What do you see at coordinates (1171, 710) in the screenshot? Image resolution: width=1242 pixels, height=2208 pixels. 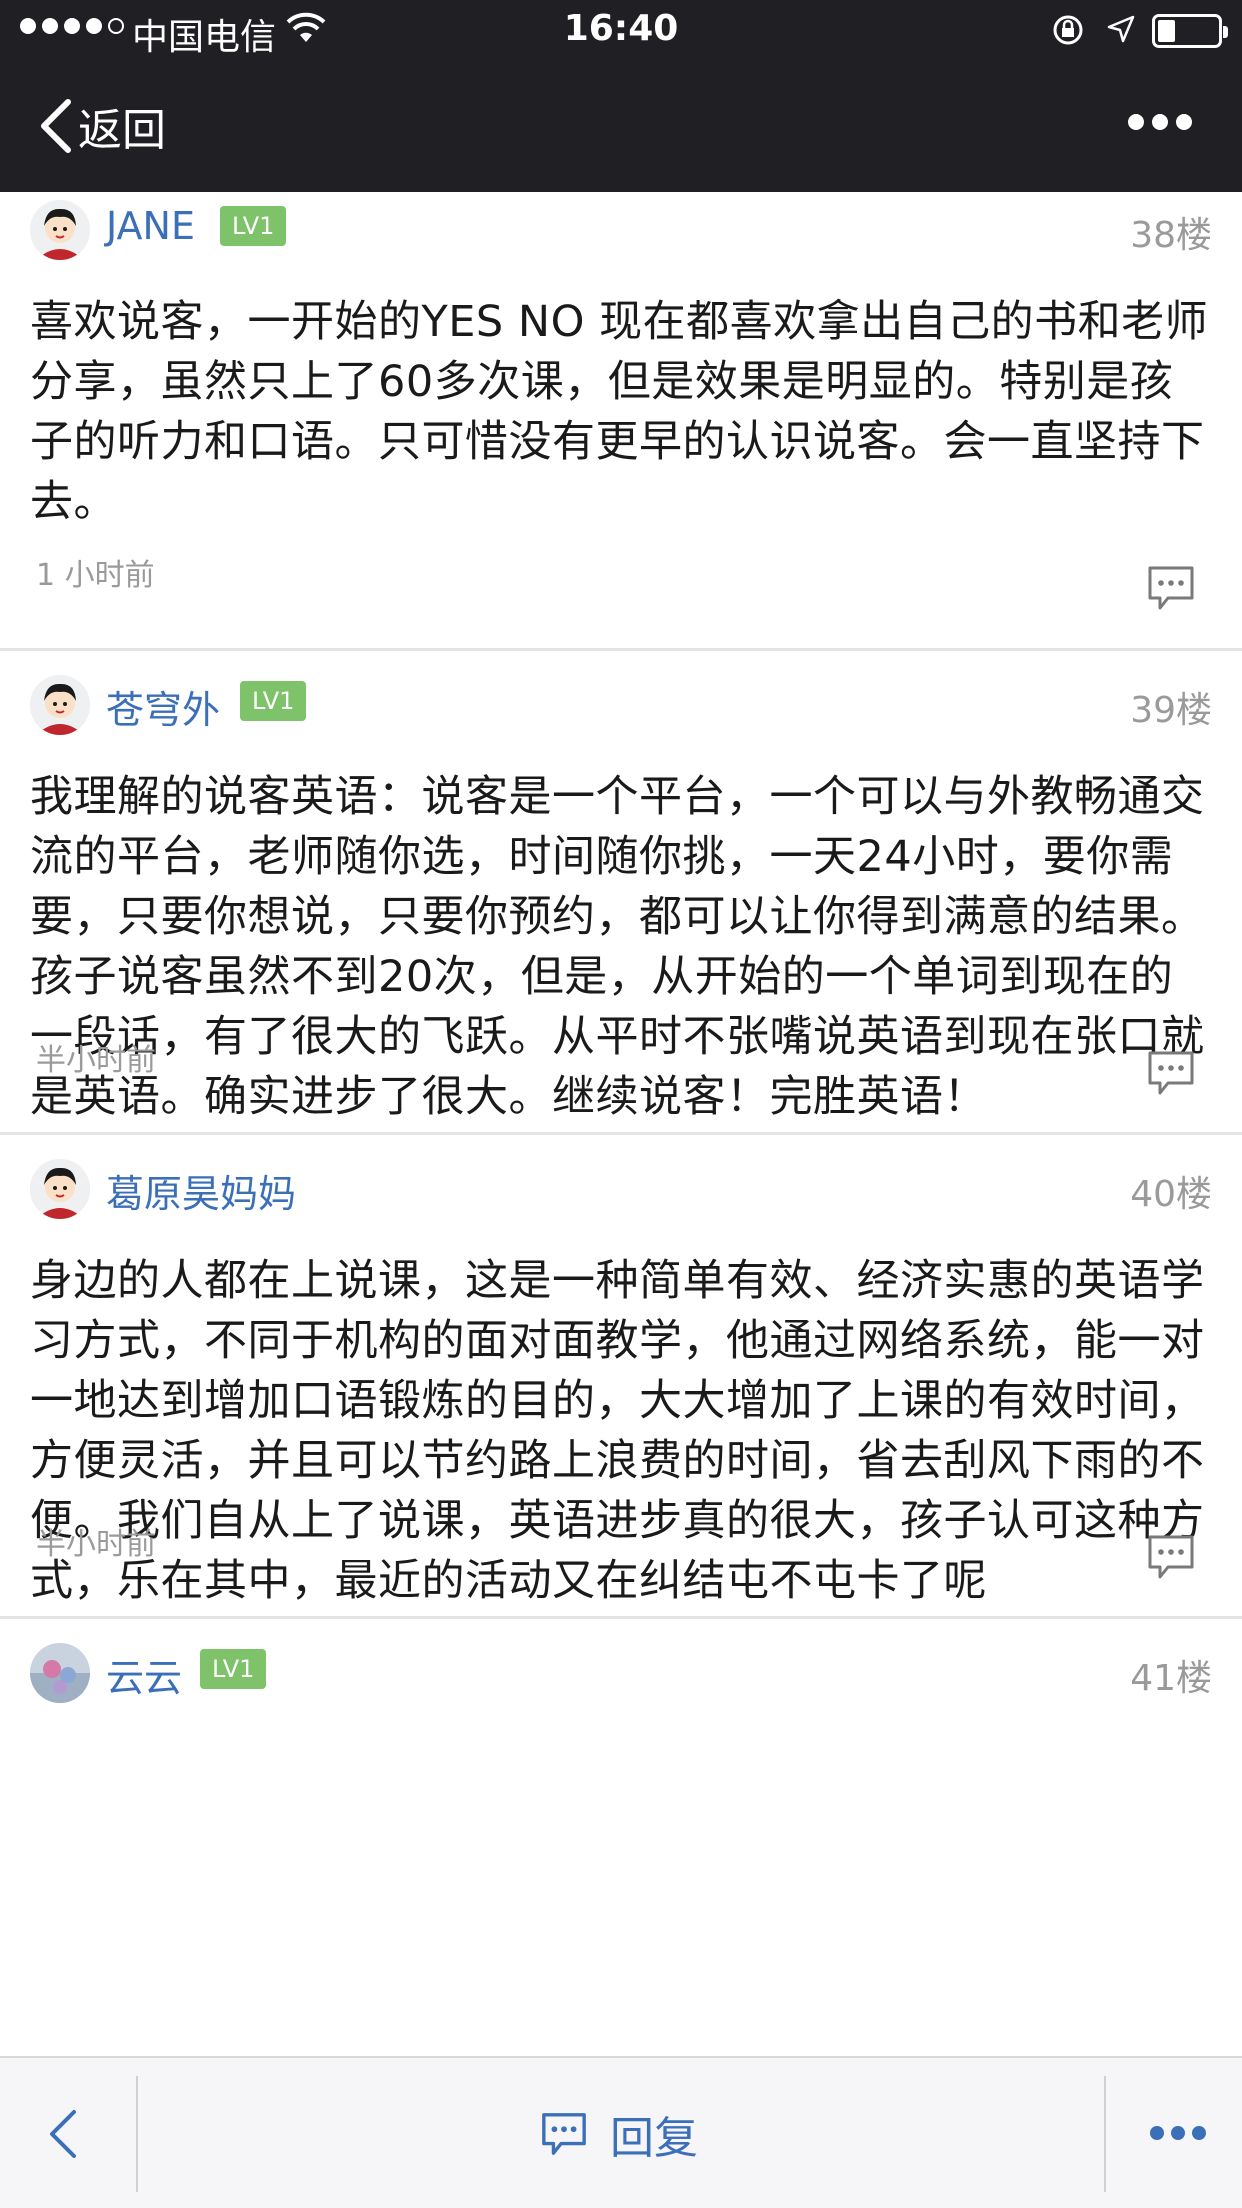 I see `floor-number: 39楼` at bounding box center [1171, 710].